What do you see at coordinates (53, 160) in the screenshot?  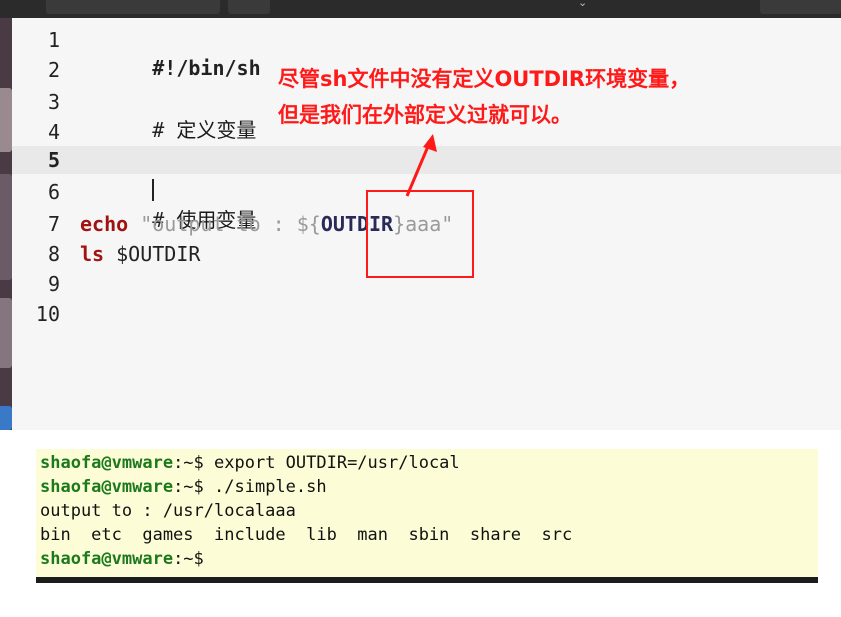 I see `line-number-current: 5` at bounding box center [53, 160].